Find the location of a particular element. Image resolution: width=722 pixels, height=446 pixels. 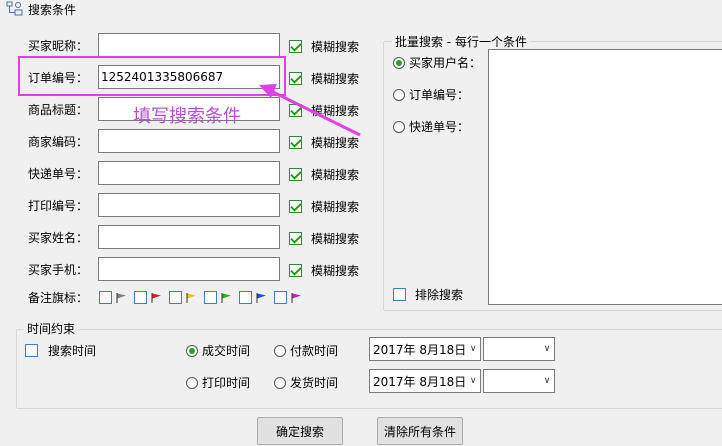

time-from-select: ∨ is located at coordinates (519, 349).